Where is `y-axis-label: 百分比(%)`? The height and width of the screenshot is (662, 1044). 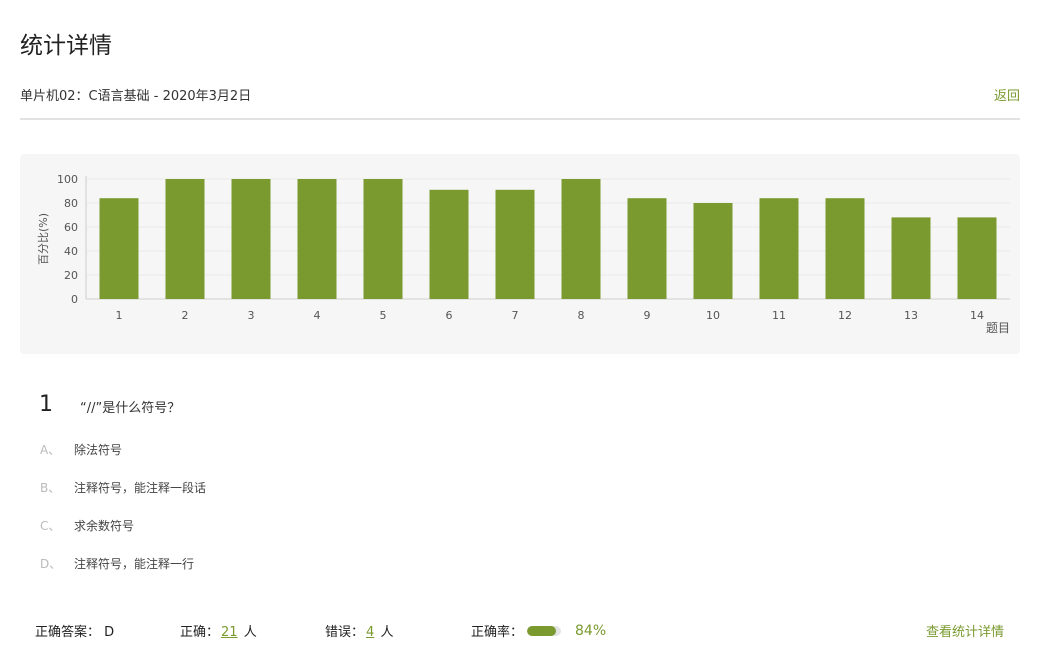 y-axis-label: 百分比(%) is located at coordinates (43, 239).